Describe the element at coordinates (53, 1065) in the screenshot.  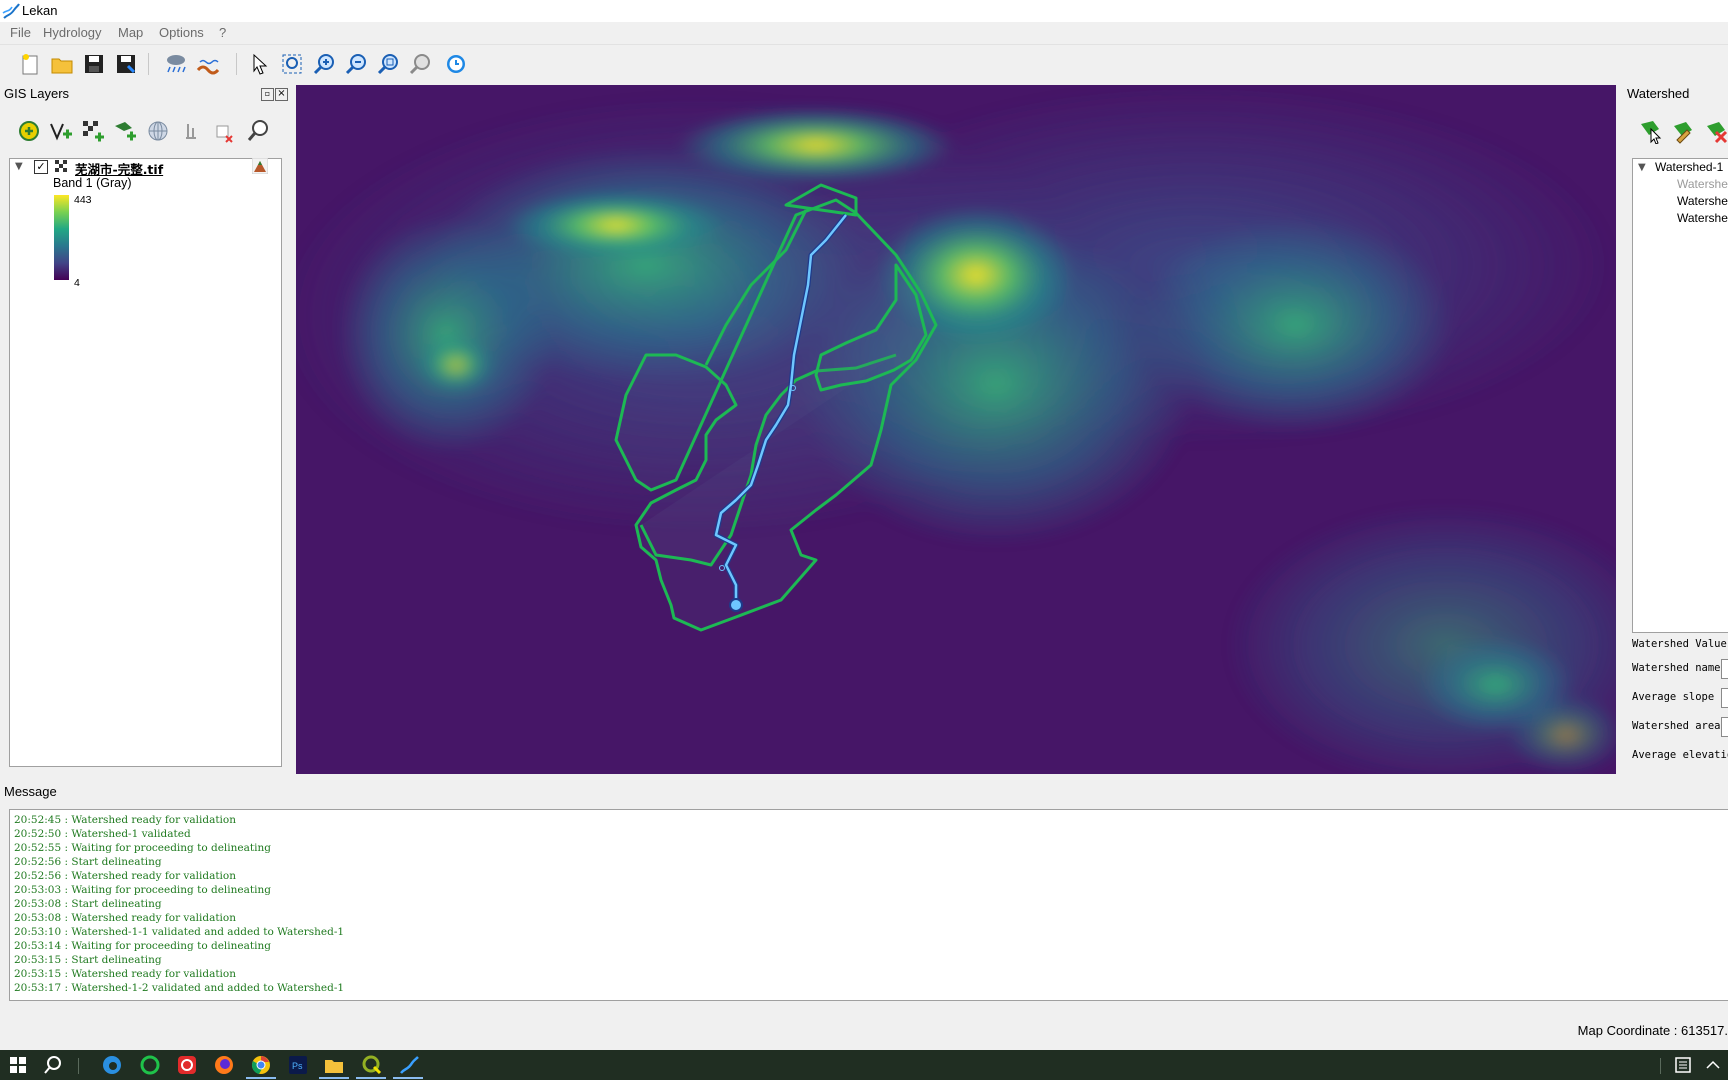
I see `search-icon` at that location.